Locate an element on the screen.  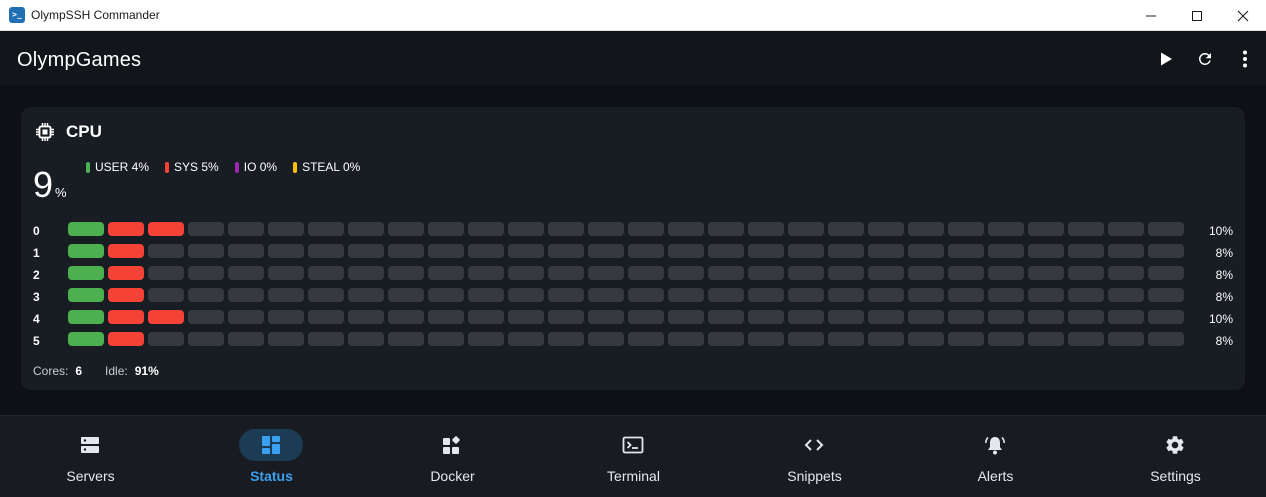
nav-item-alerts: Alerts is located at coordinates (995, 456).